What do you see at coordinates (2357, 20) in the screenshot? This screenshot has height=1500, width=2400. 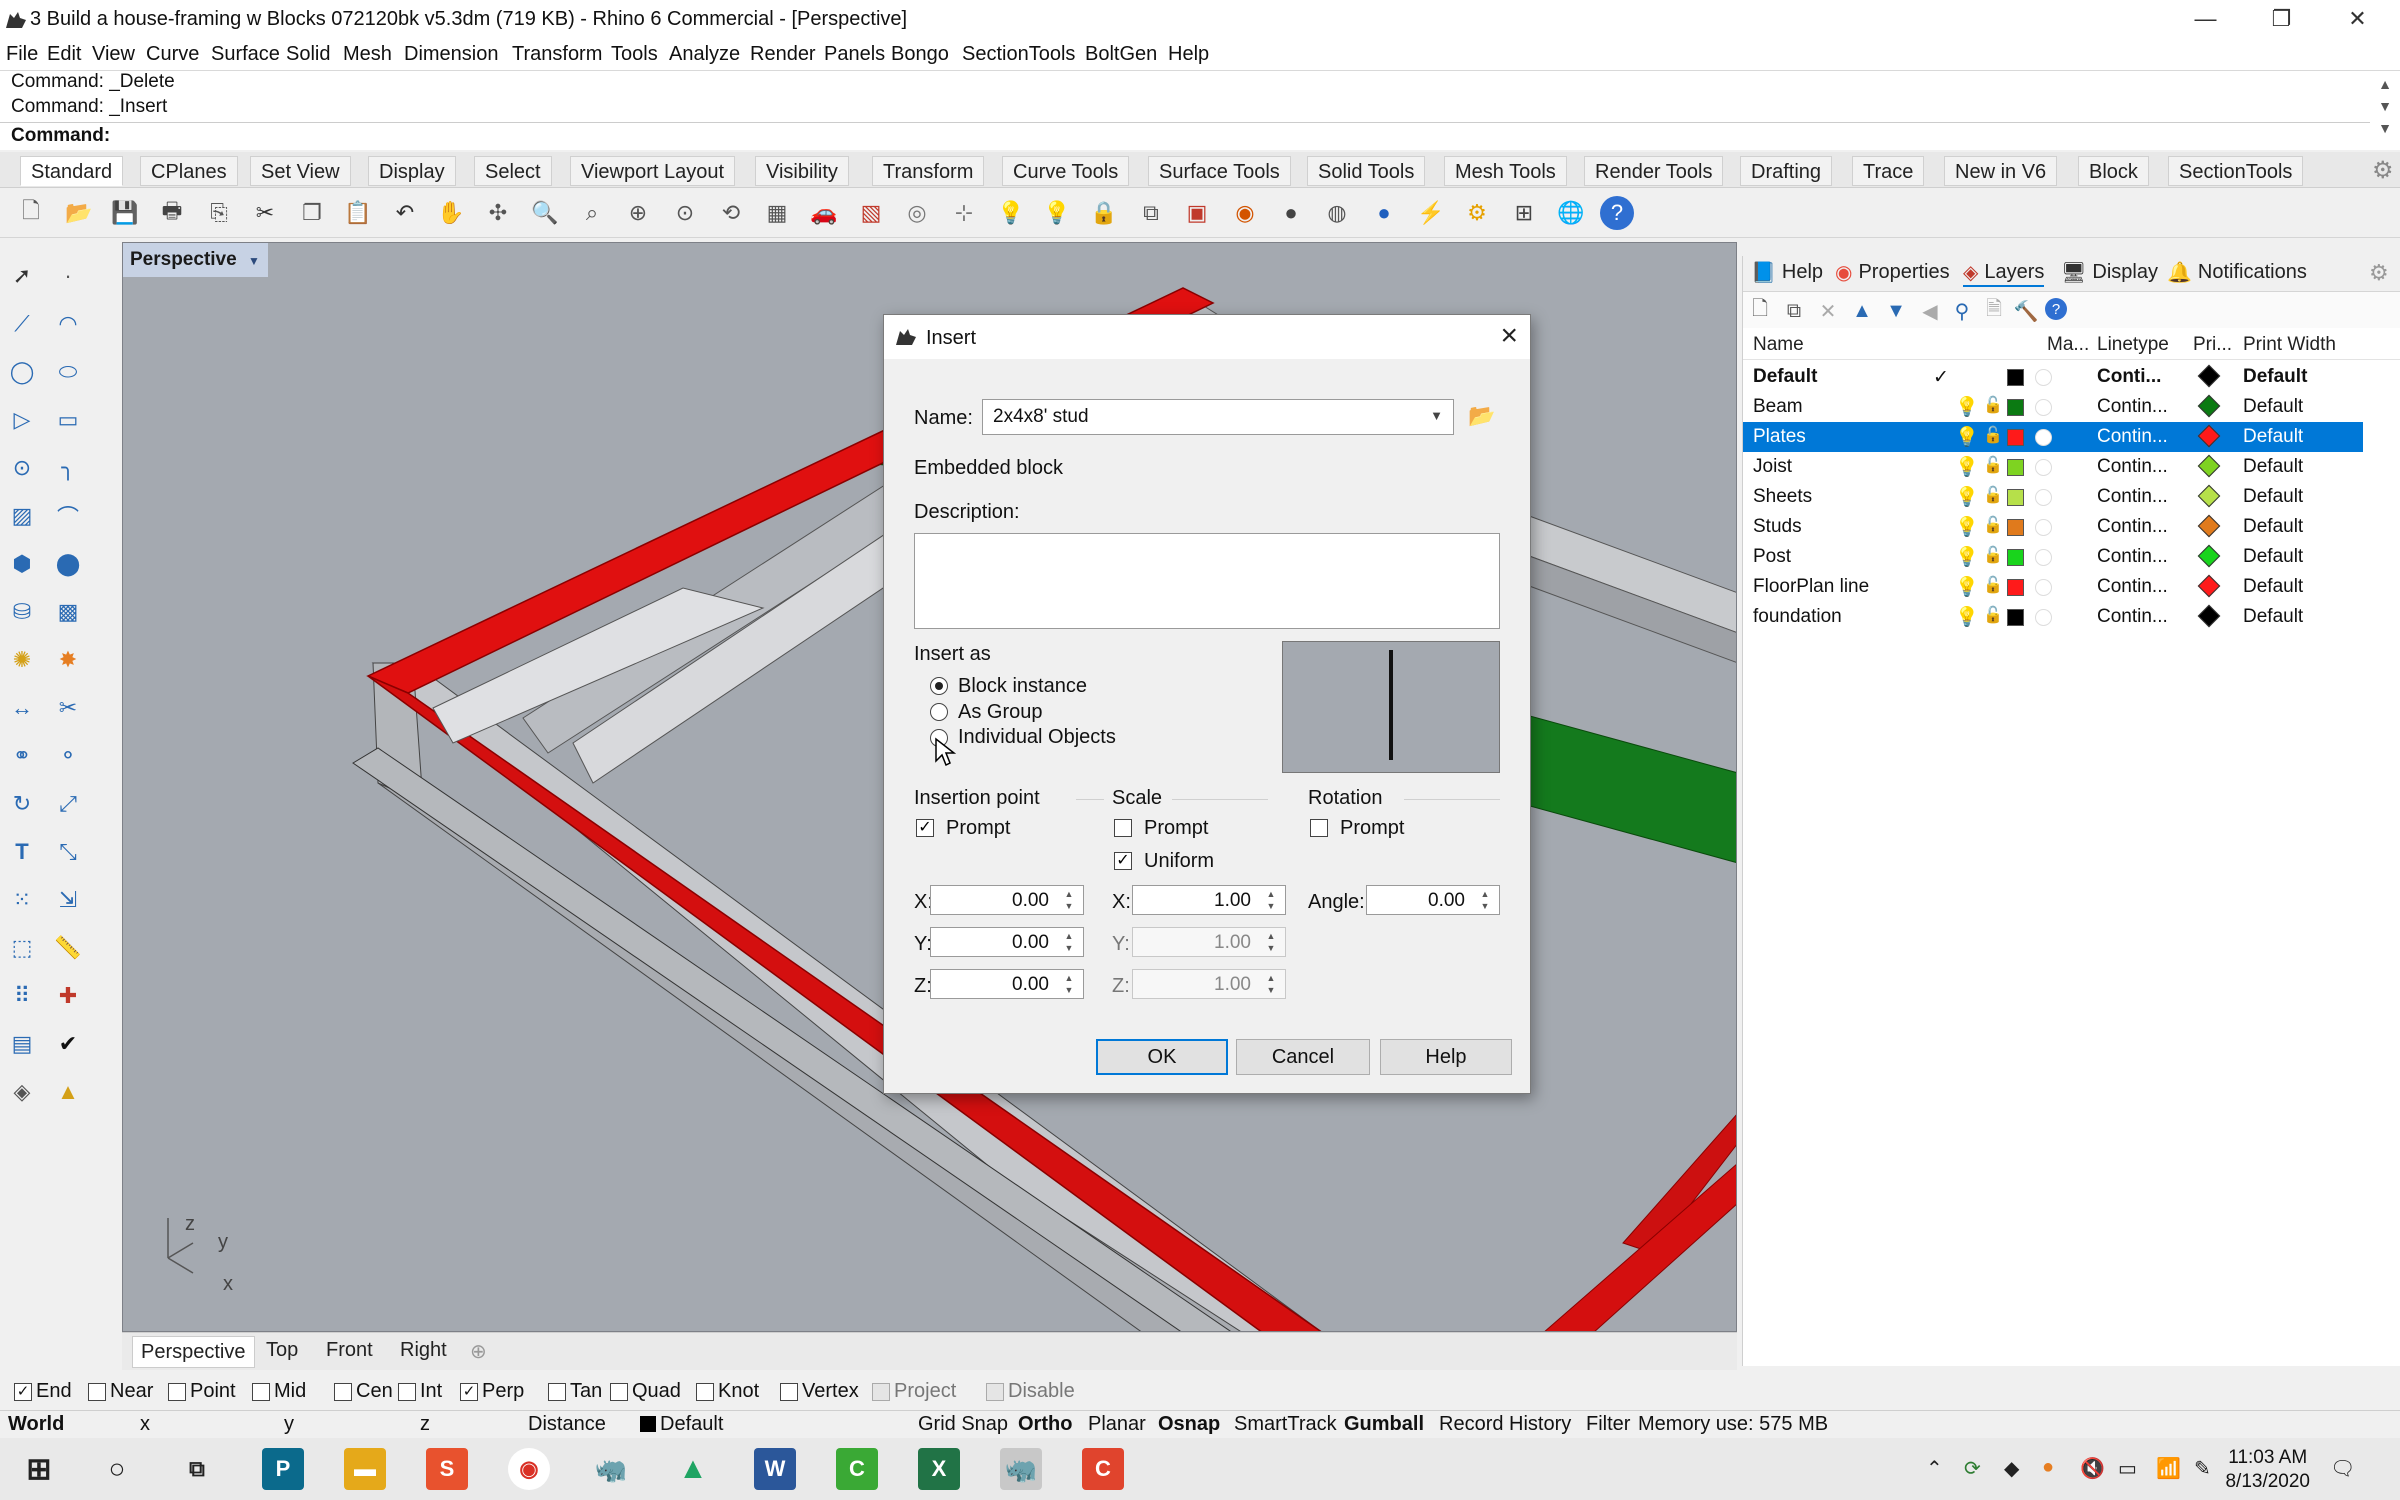 I see `close-window-button: ✕` at bounding box center [2357, 20].